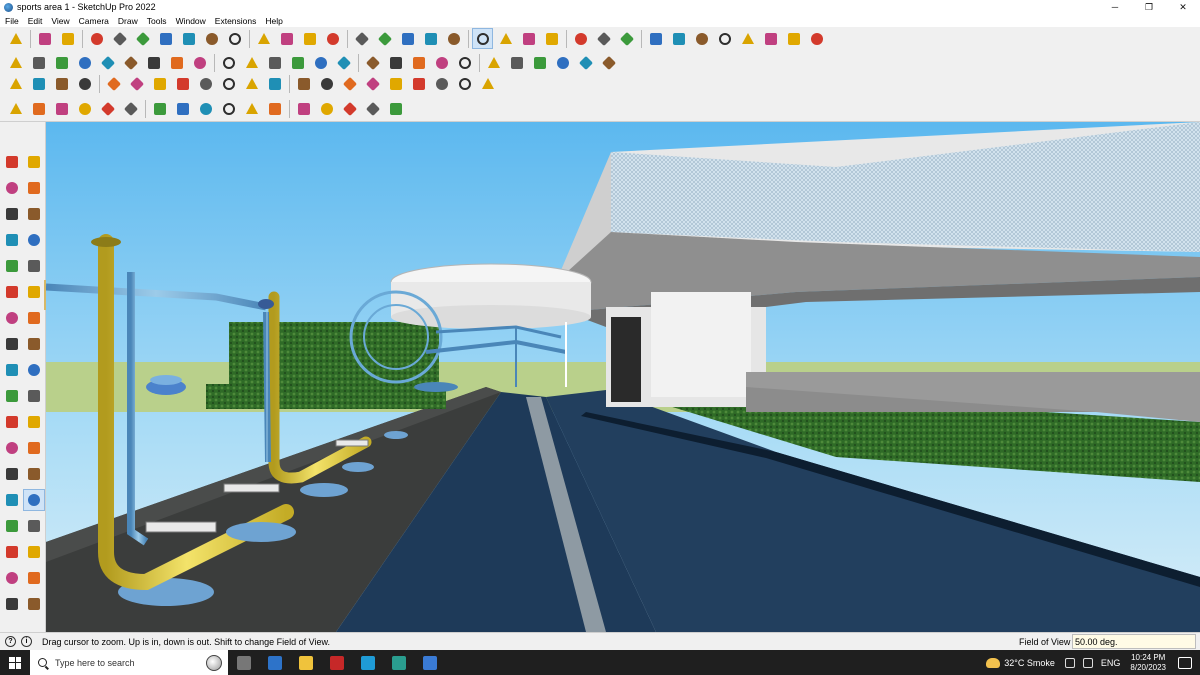 Image resolution: width=1200 pixels, height=675 pixels. What do you see at coordinates (395, 62) in the screenshot?
I see `styles-button` at bounding box center [395, 62].